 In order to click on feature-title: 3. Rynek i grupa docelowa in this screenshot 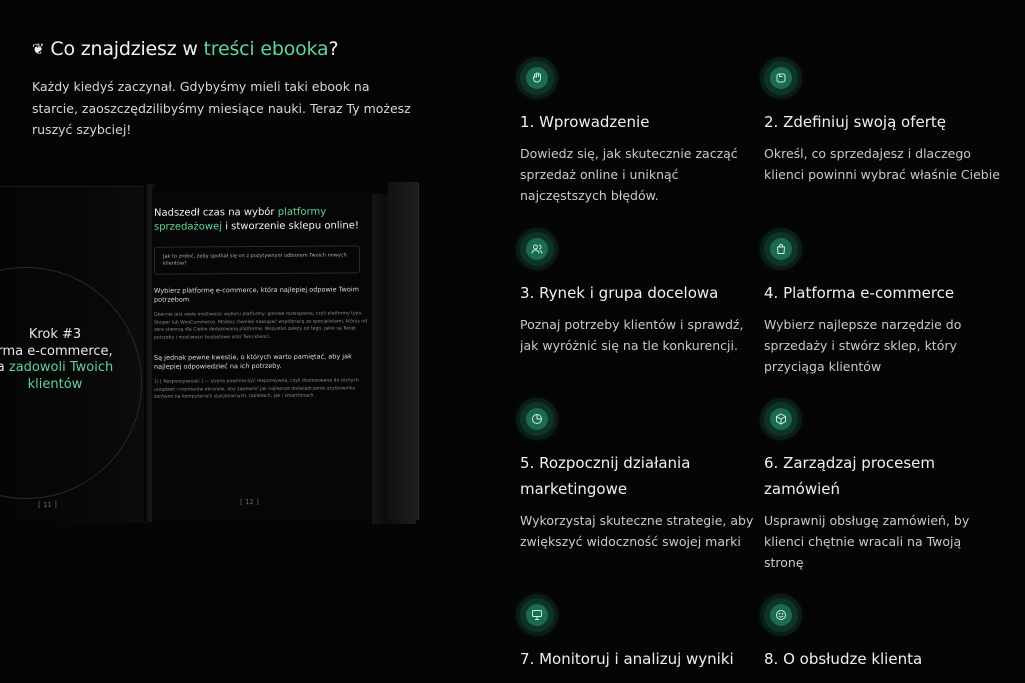, I will do `click(619, 293)`.